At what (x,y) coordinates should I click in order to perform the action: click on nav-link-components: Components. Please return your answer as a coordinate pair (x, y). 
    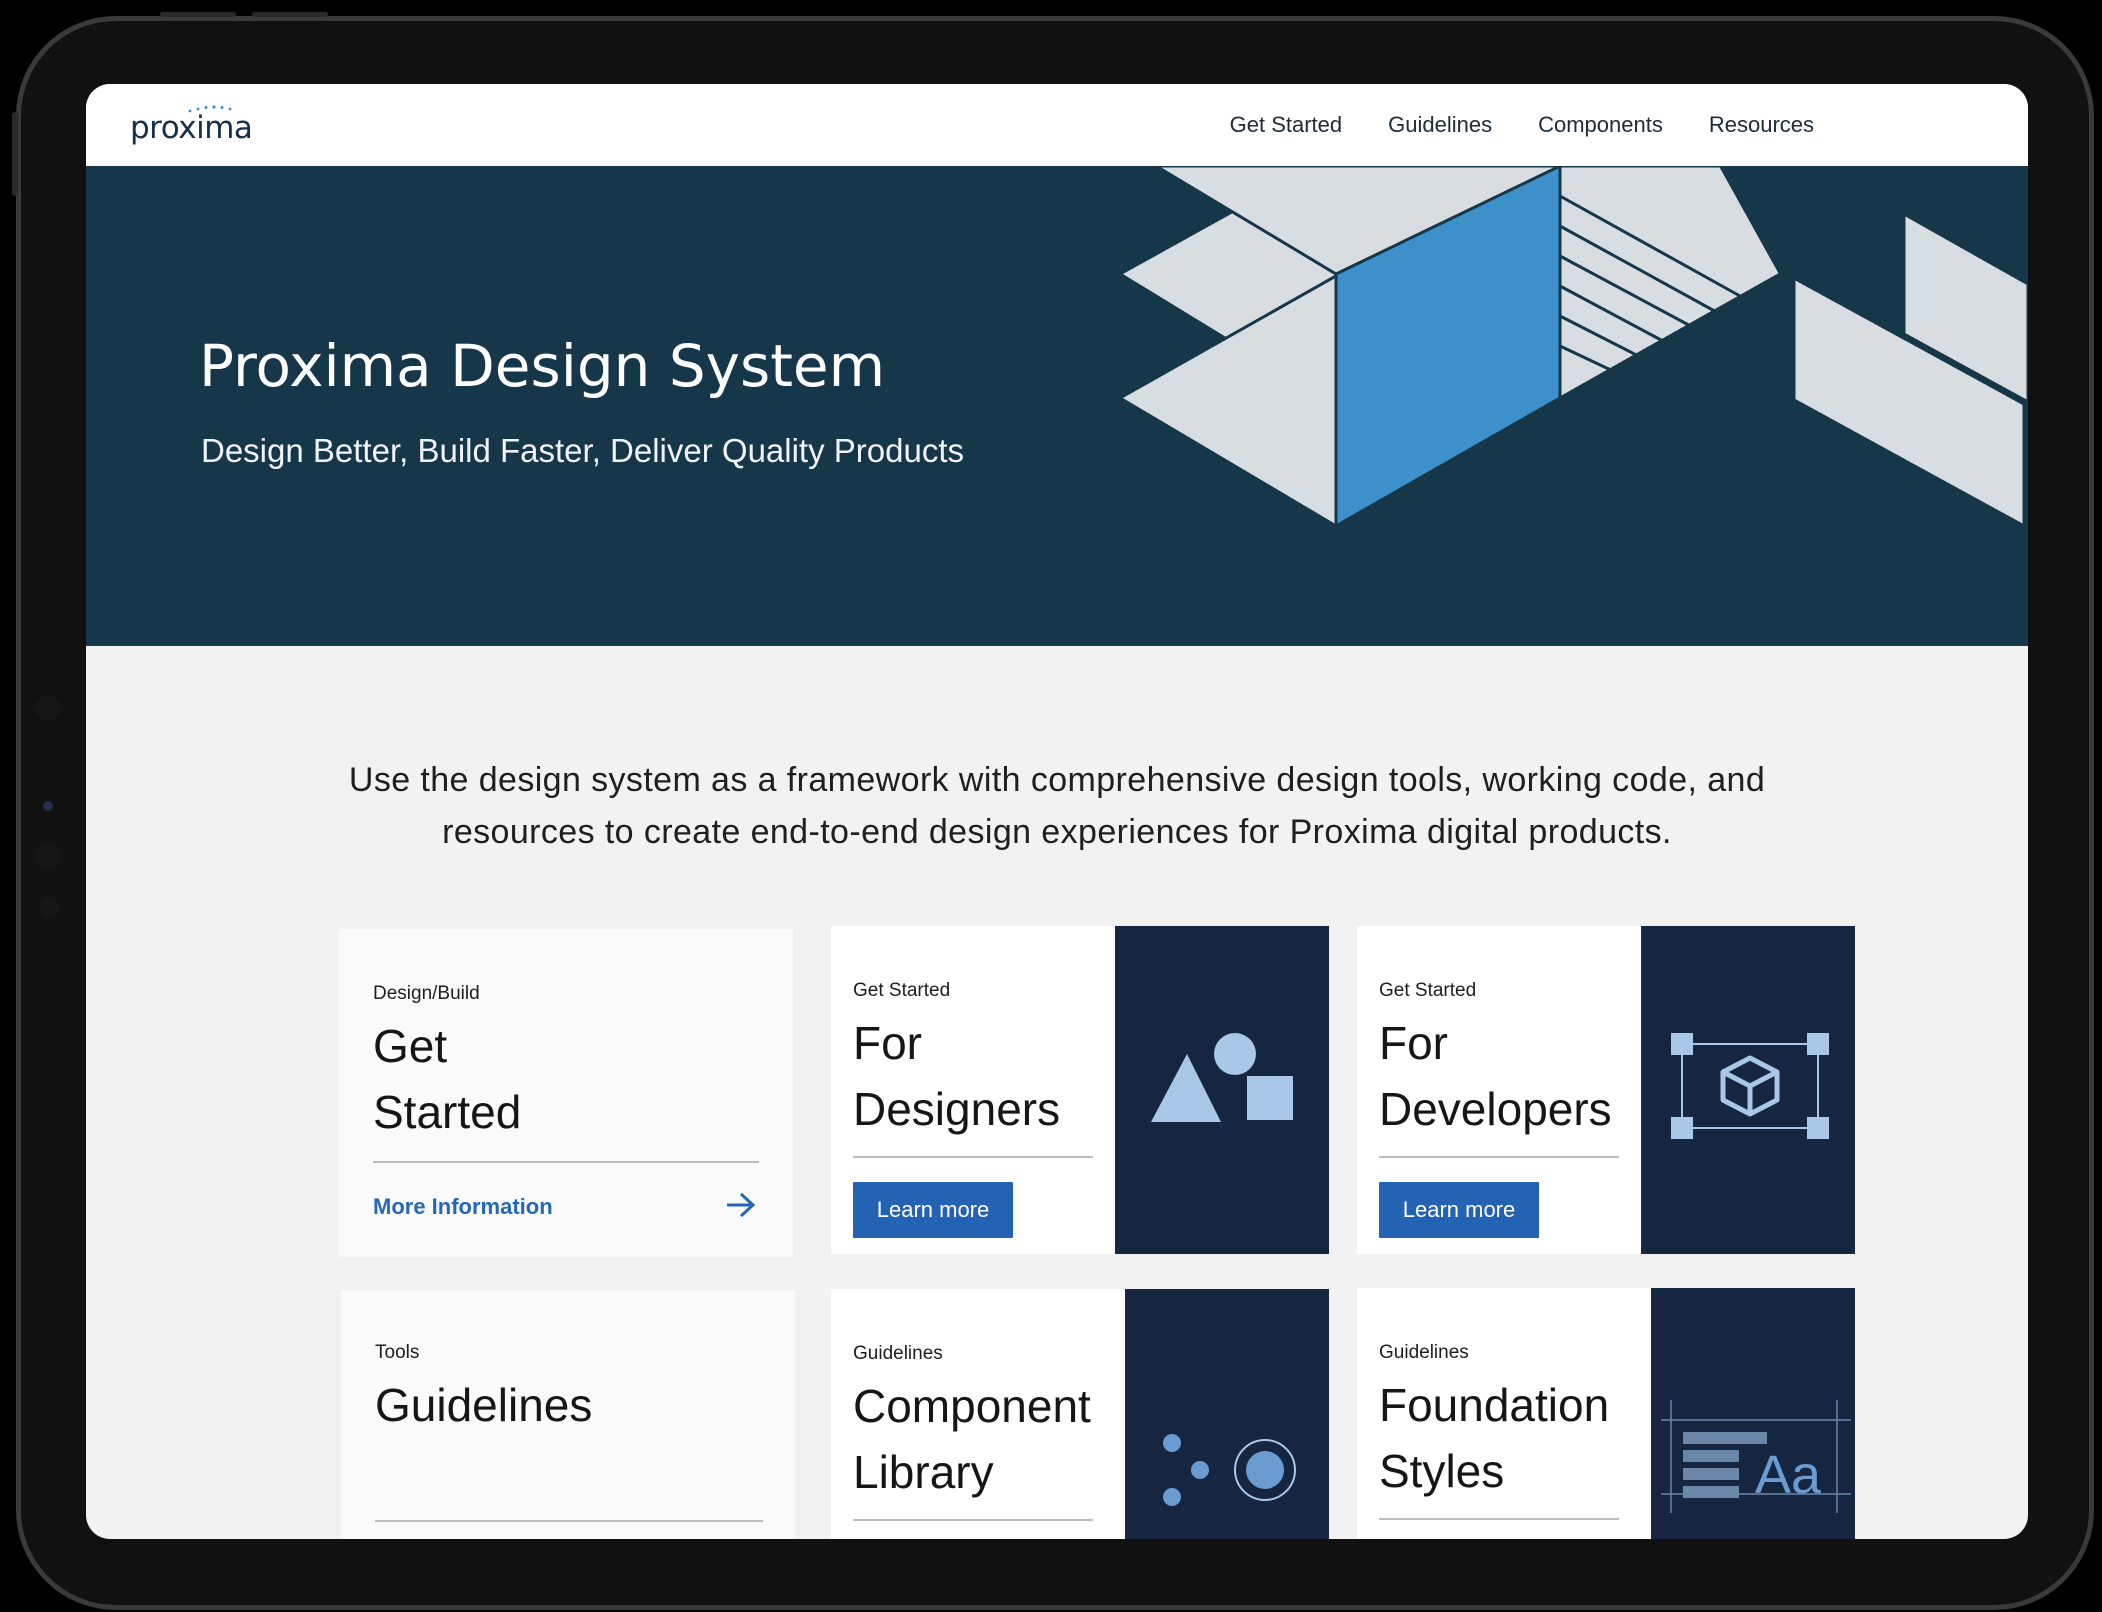
    Looking at the image, I should click on (1600, 125).